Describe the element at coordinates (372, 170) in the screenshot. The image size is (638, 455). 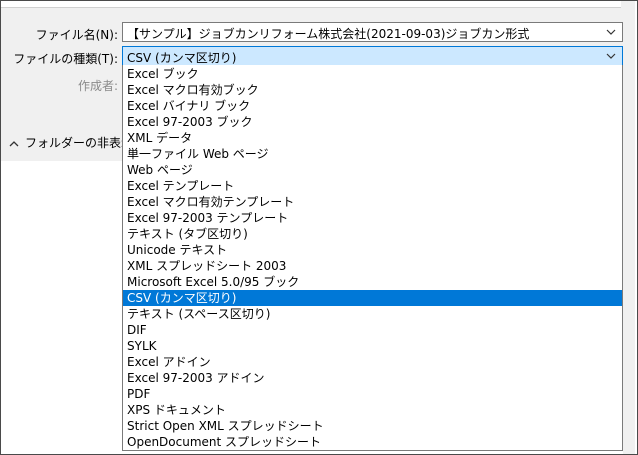
I see `dropdown-option: Web ページ` at that location.